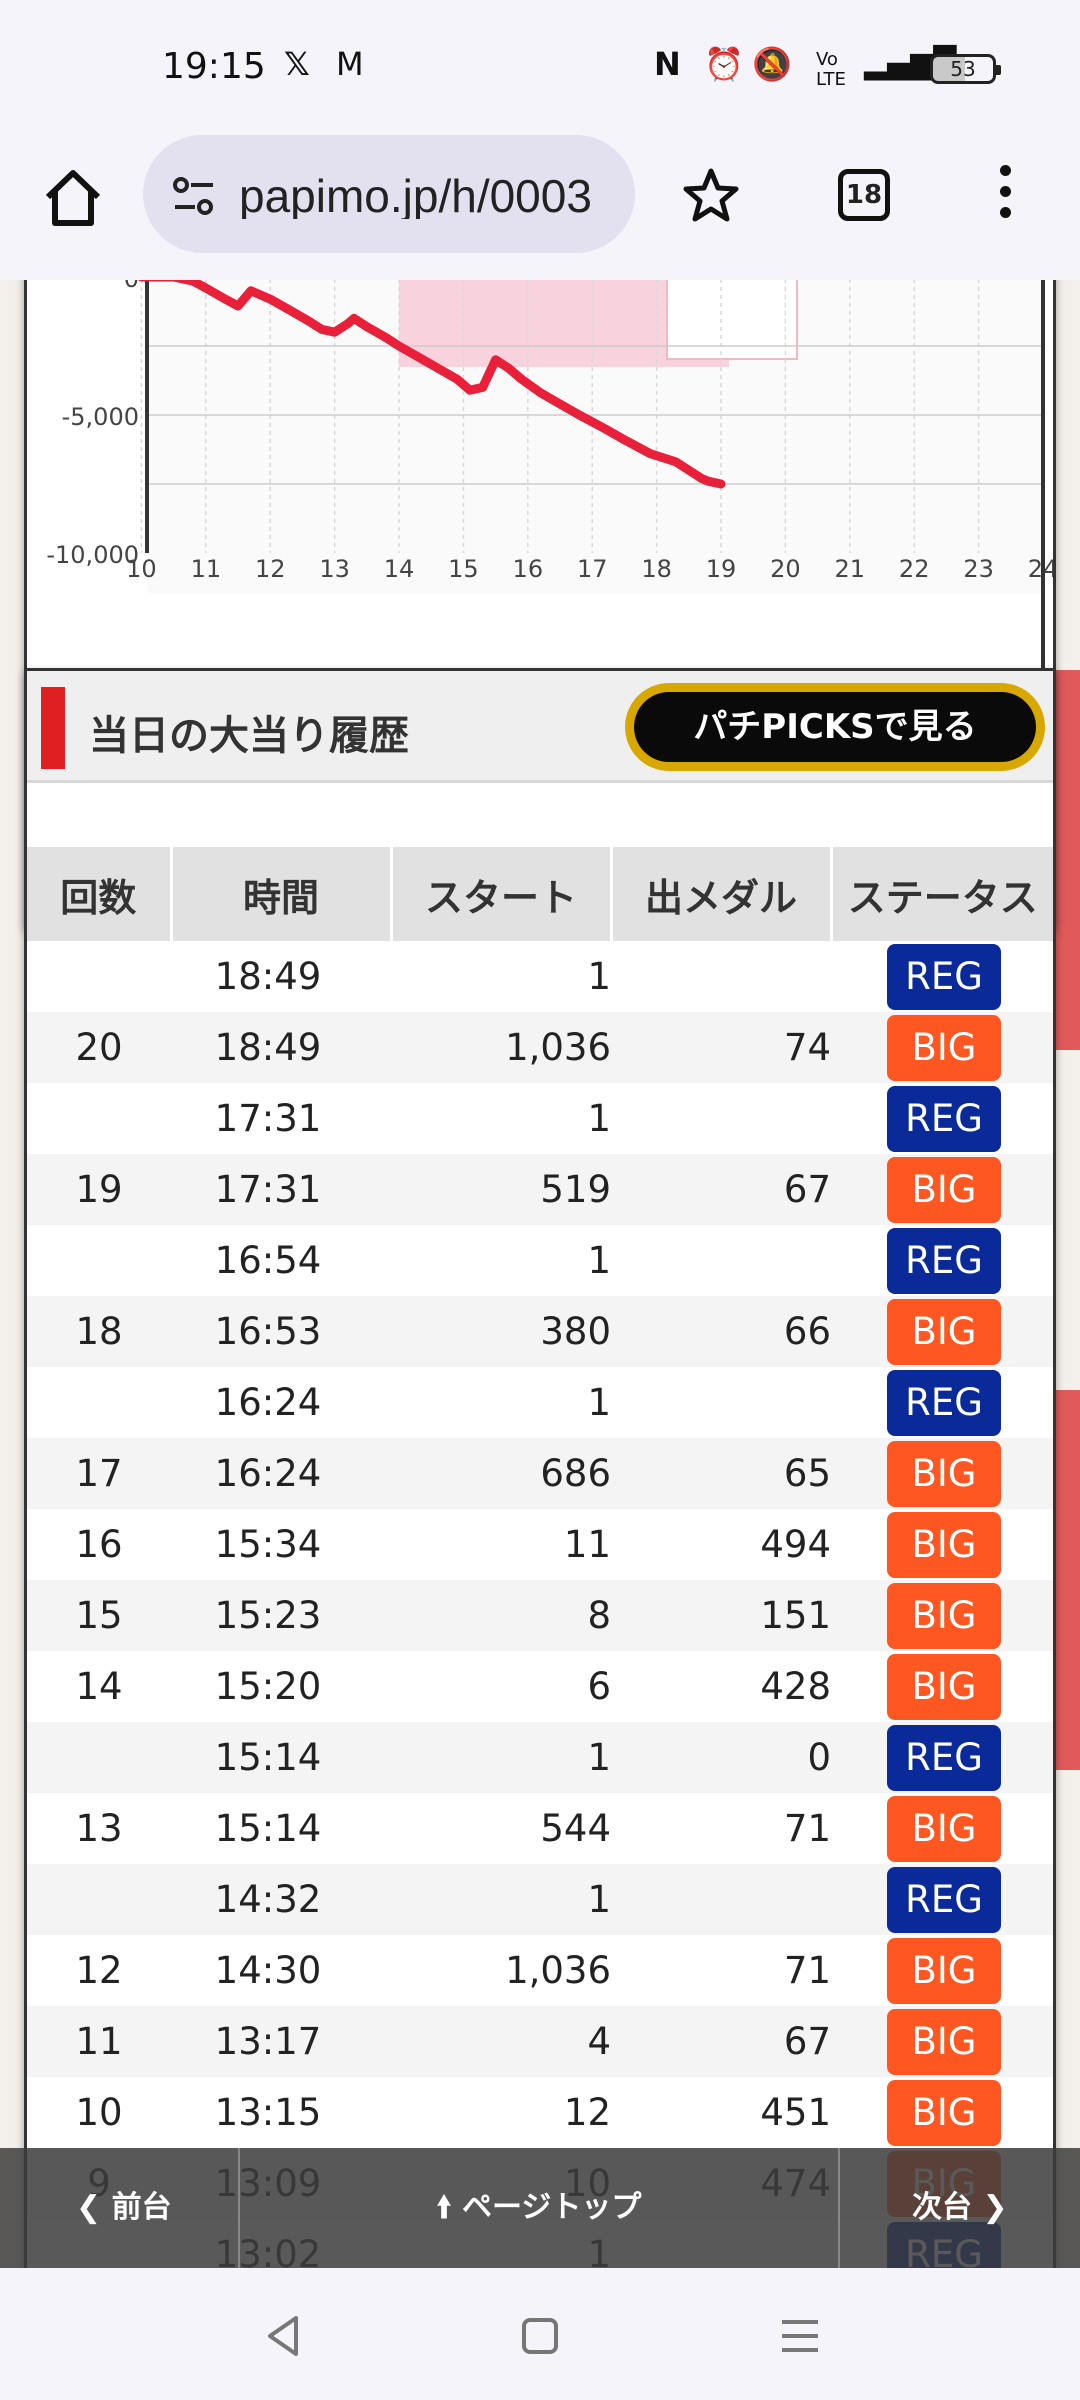 The height and width of the screenshot is (2400, 1080). Describe the element at coordinates (501, 1828) in the screenshot. I see `cell-start: 544` at that location.